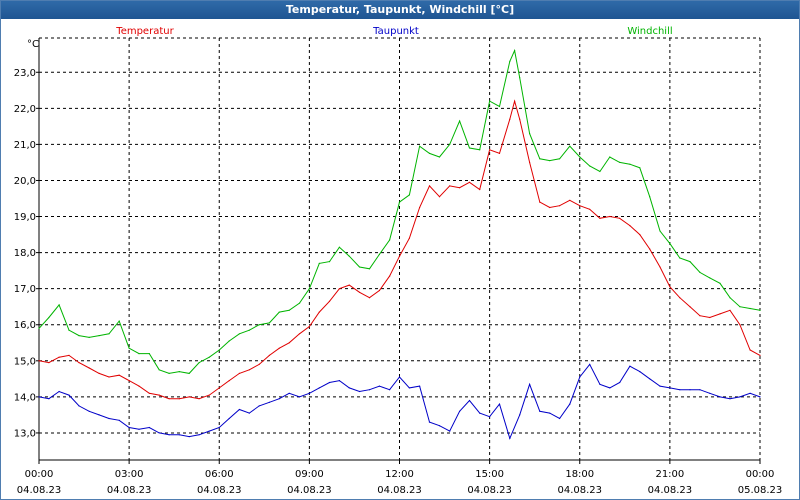  I want to click on x-tick-time: 18:00, so click(579, 474).